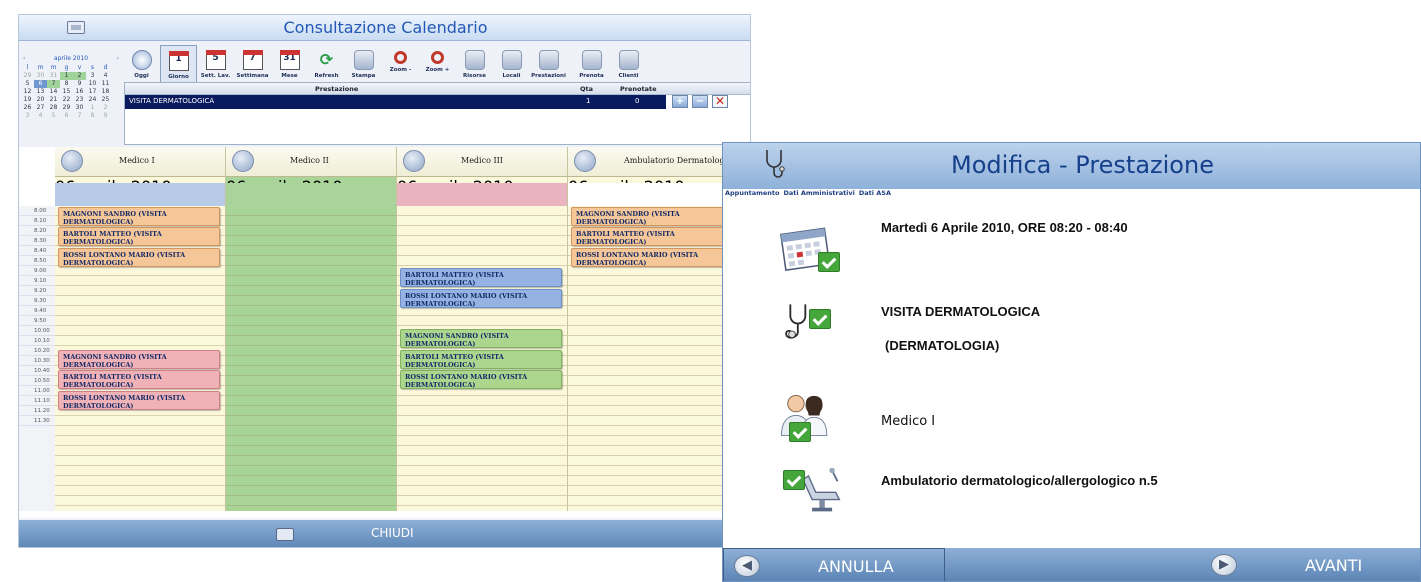  I want to click on schedule-column-header: Medico III, so click(482, 162).